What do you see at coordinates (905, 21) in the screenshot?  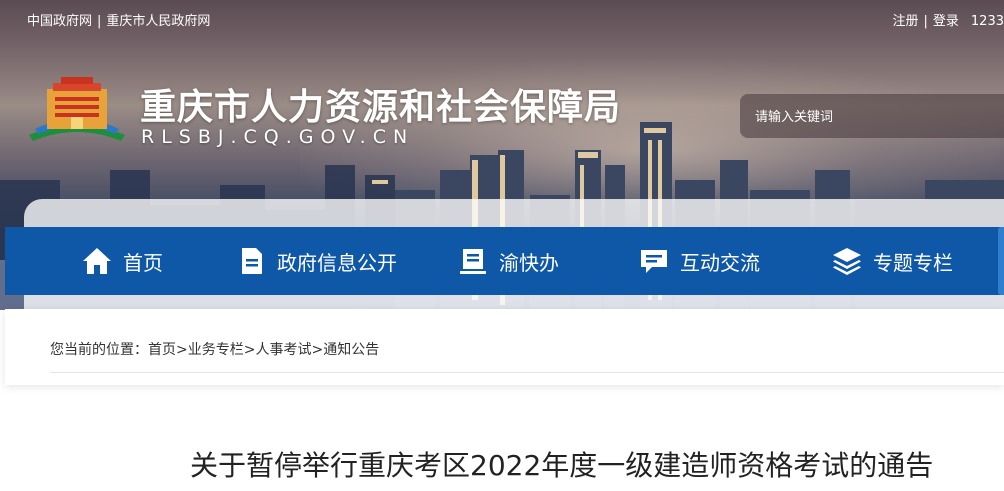 I see `register-link: 注册` at bounding box center [905, 21].